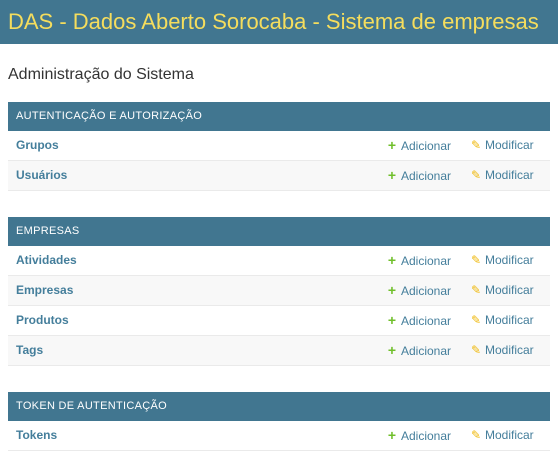  I want to click on model-row-empresas: Empresas + Adicionar ✎ Modificar, so click(279, 291).